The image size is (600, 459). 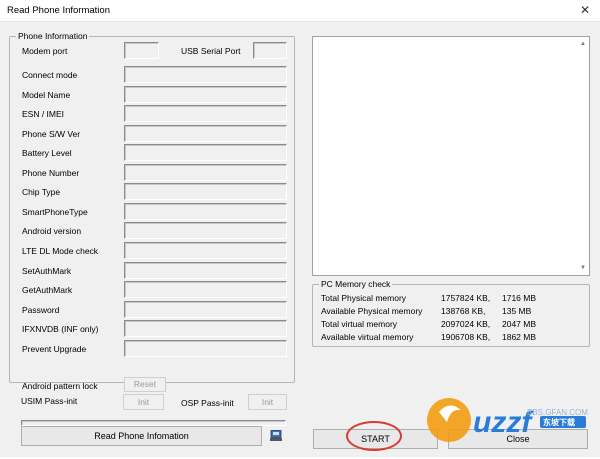 I want to click on scroll-up-icon: ▲, so click(x=583, y=44).